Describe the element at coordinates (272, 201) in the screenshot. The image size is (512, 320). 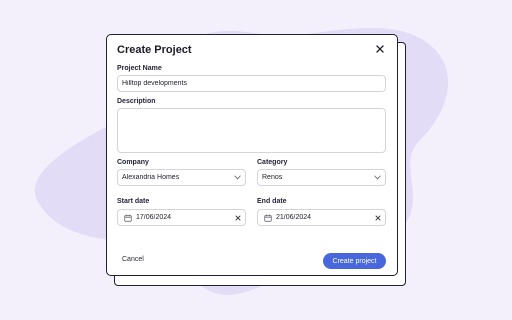
I see `end-date-label: End date` at that location.